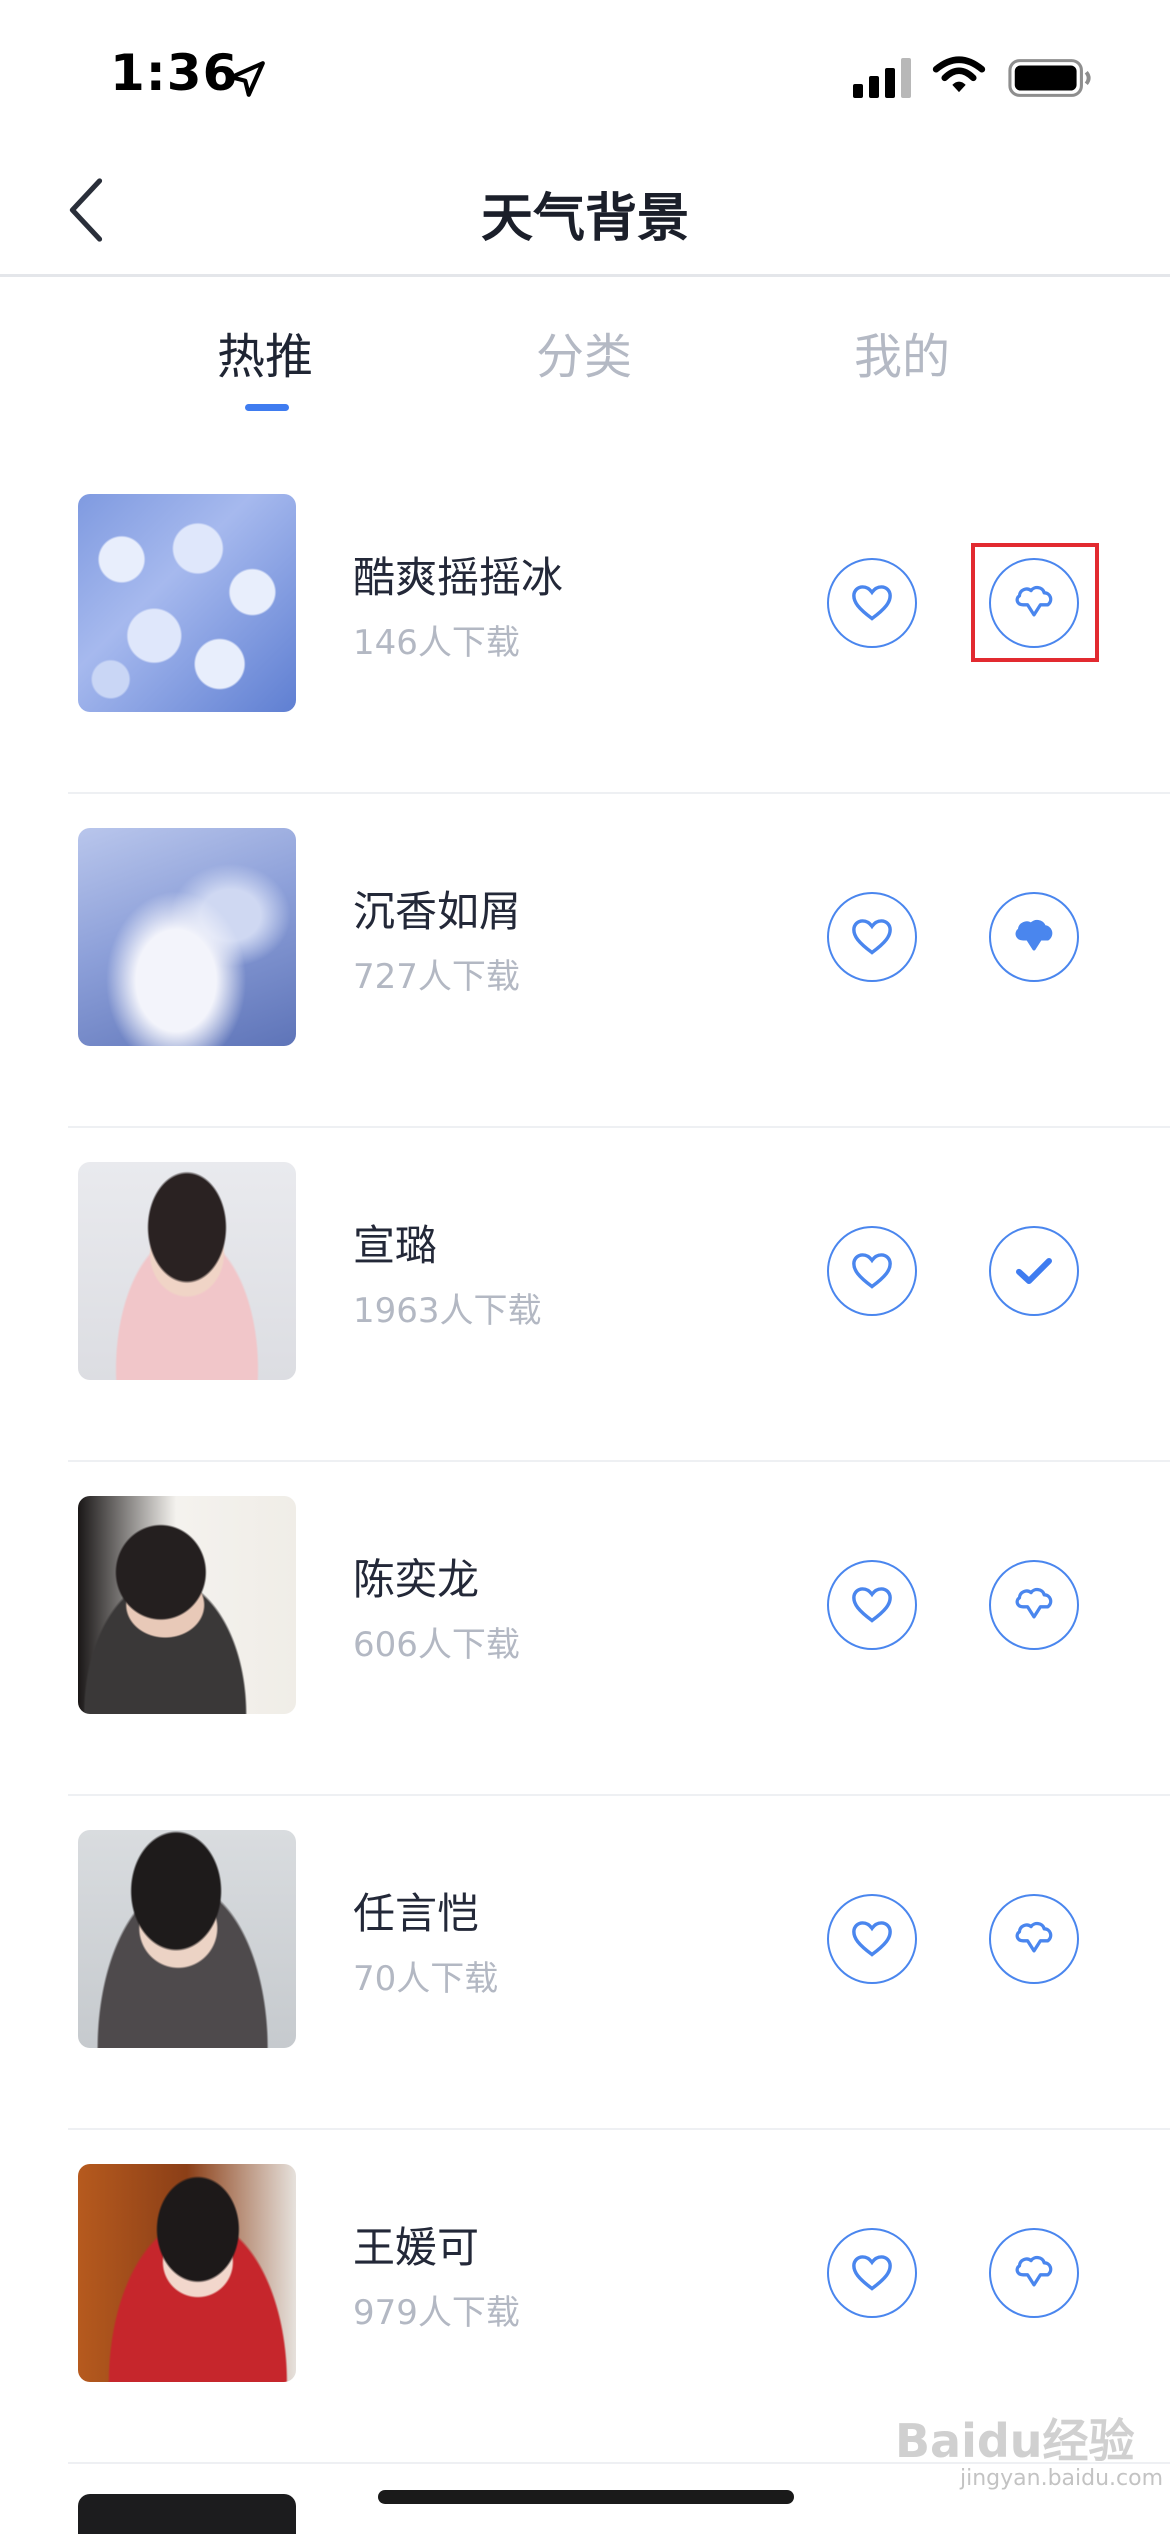  What do you see at coordinates (174, 73) in the screenshot?
I see `status-time: 1:36` at bounding box center [174, 73].